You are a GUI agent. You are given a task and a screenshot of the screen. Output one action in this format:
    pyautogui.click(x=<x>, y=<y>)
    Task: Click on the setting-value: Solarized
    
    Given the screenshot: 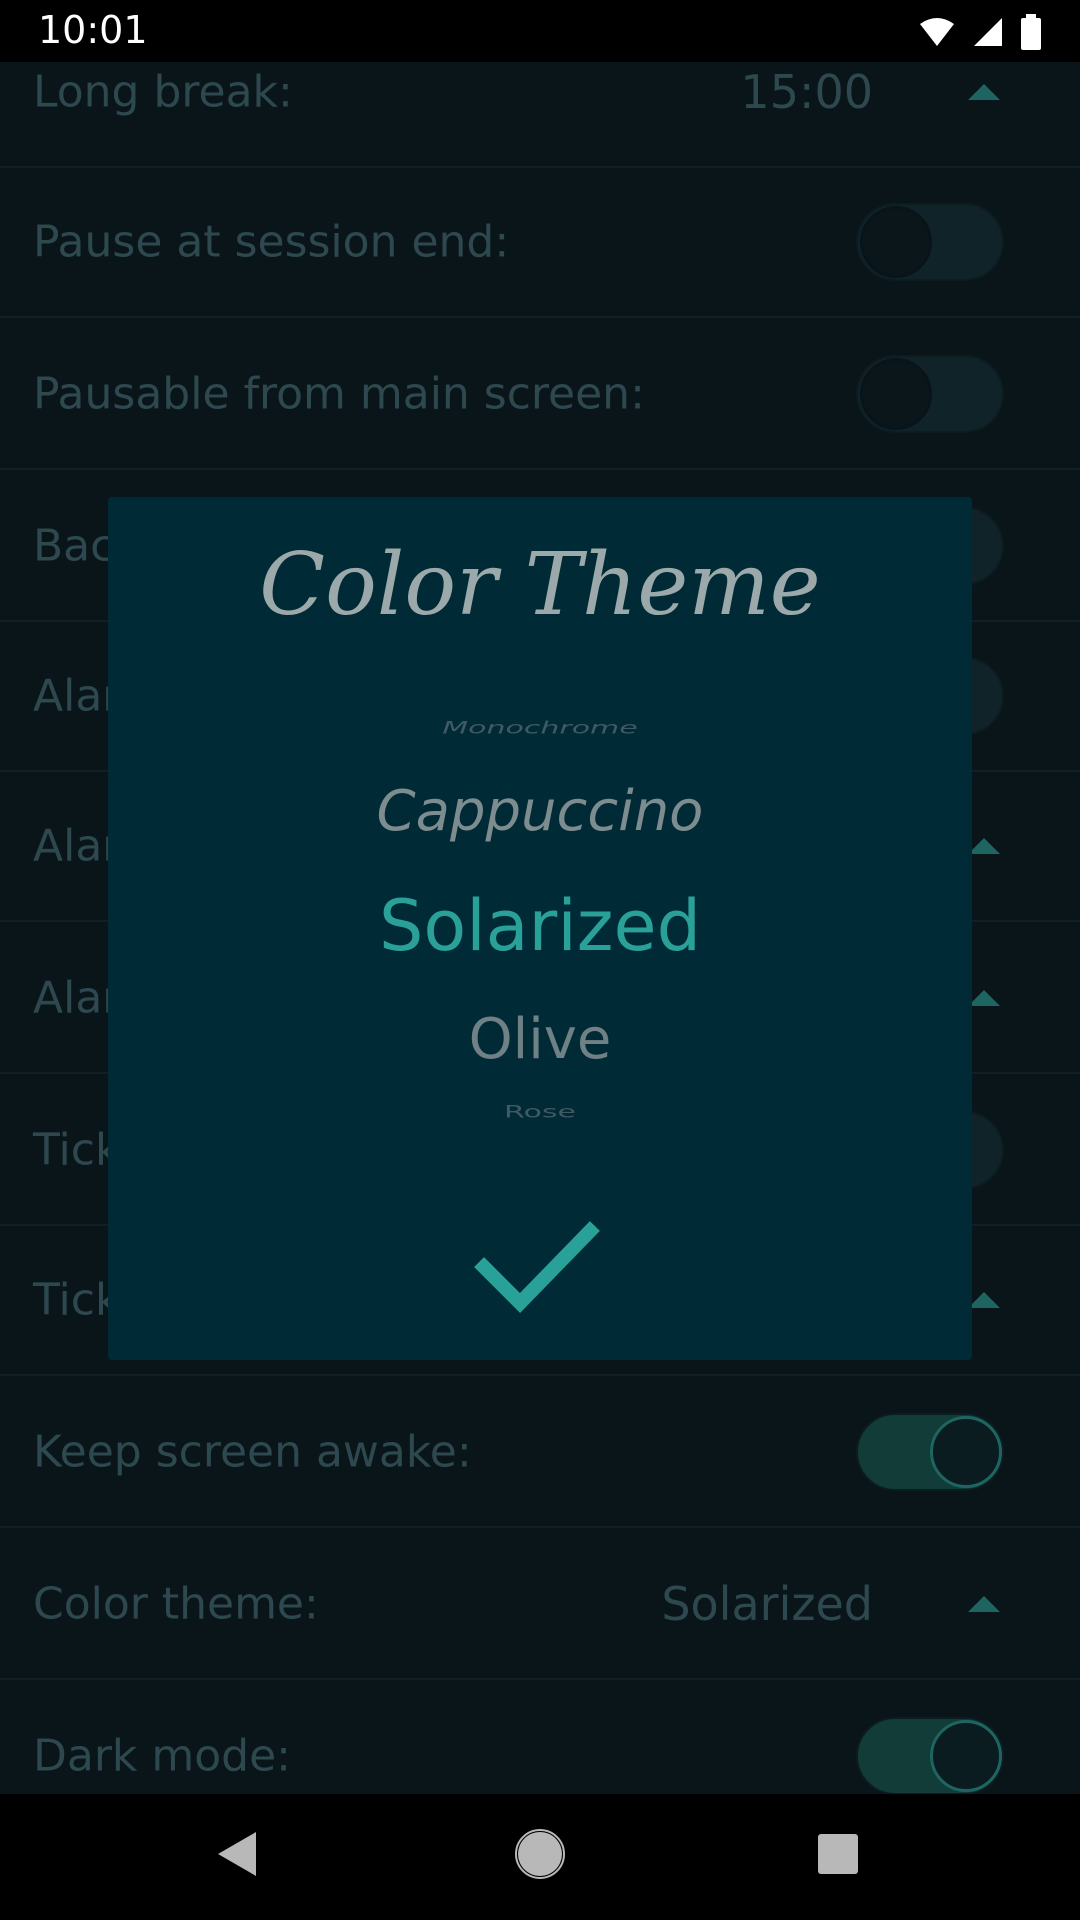 What is the action you would take?
    pyautogui.click(x=767, y=1604)
    